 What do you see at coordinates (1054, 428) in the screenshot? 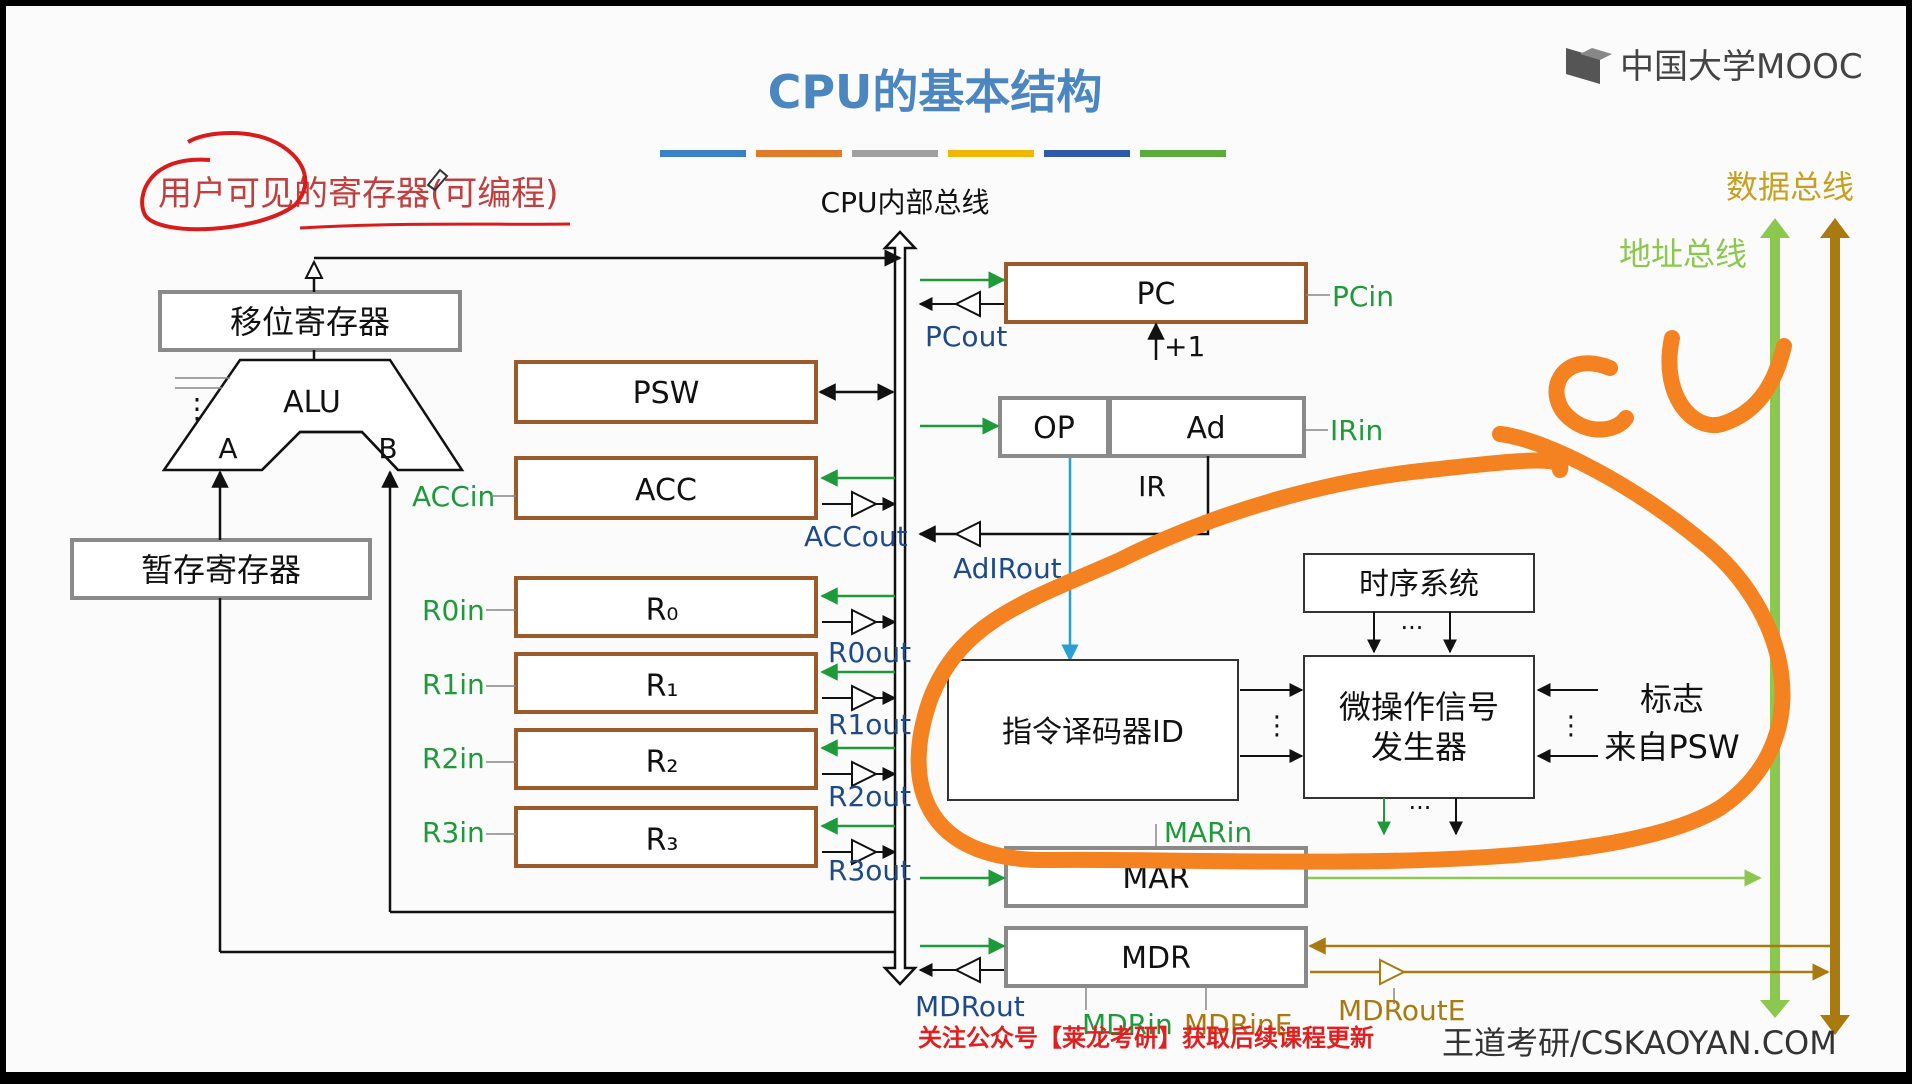
I see `op-label: OP` at bounding box center [1054, 428].